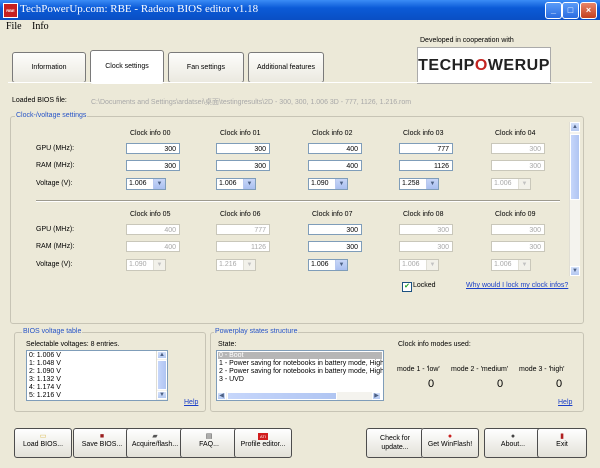 The image size is (600, 468). I want to click on voltage-list-scrollbar: ▲ ▼, so click(161, 375).